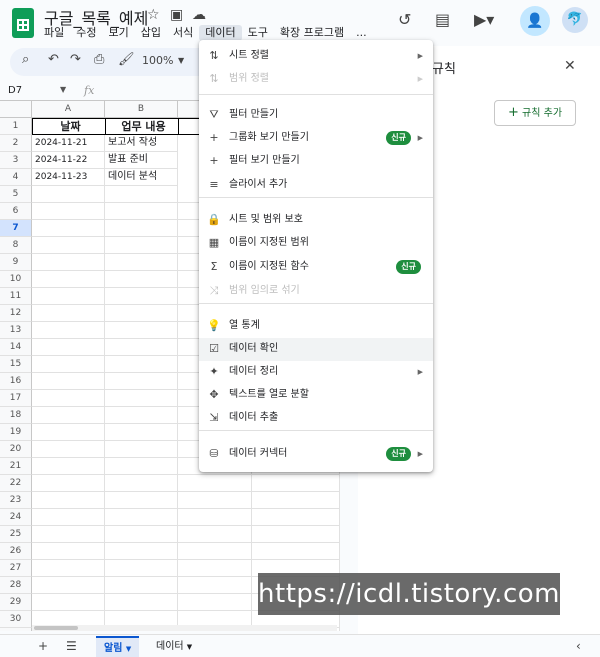  I want to click on menu-item-3: ⛛ 필터 만들기, so click(316, 115).